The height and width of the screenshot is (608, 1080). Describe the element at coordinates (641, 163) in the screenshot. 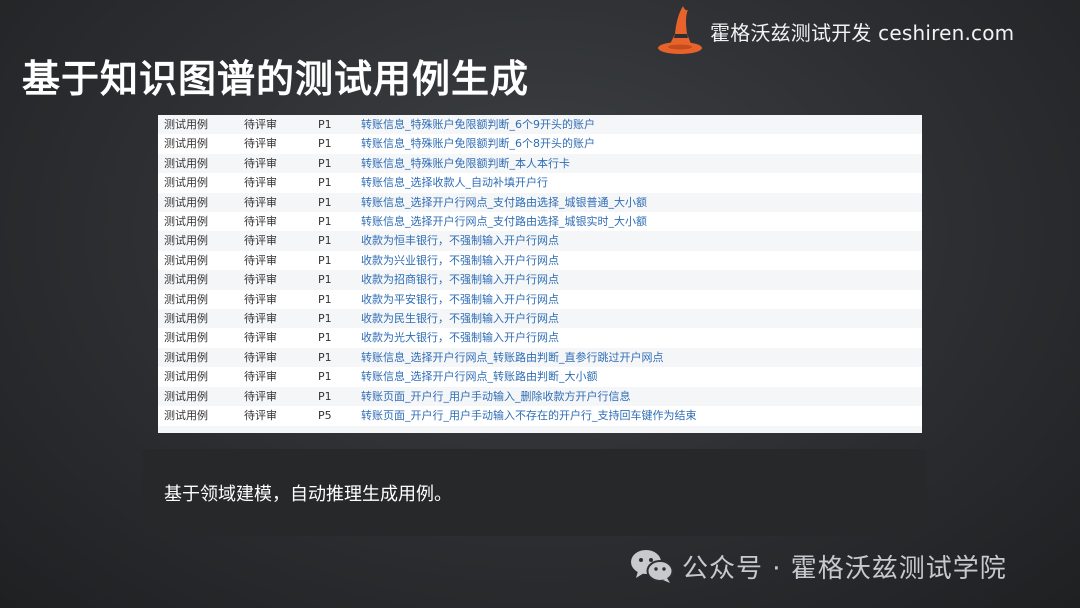

I see `case-title-link: 转账信息_特殊账户免限额判断_本人本行卡` at that location.